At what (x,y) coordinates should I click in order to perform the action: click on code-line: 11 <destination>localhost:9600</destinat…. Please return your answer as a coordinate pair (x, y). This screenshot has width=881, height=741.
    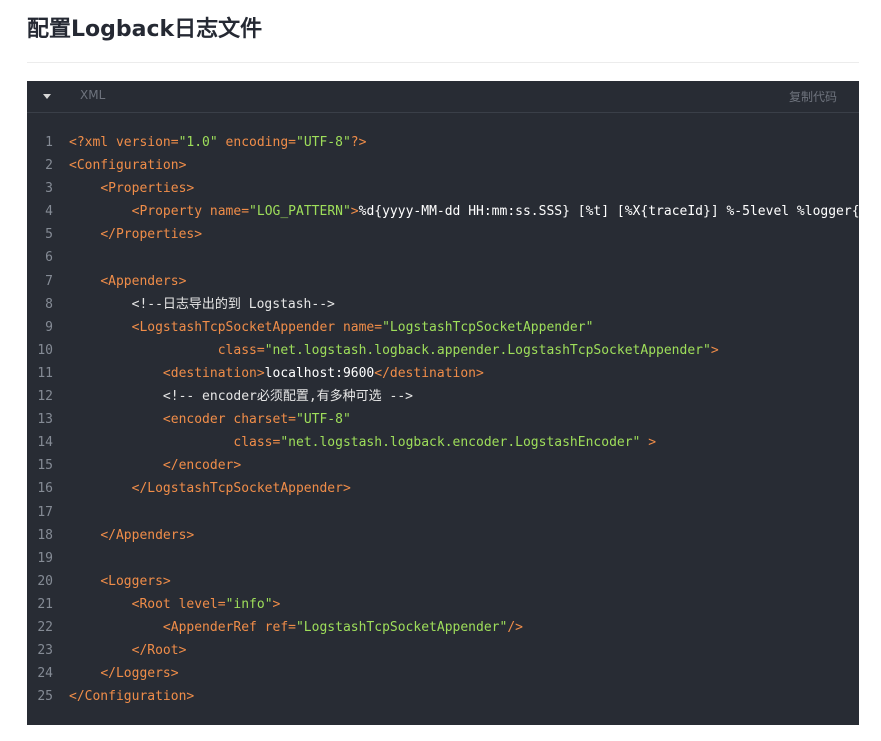
    Looking at the image, I should click on (443, 373).